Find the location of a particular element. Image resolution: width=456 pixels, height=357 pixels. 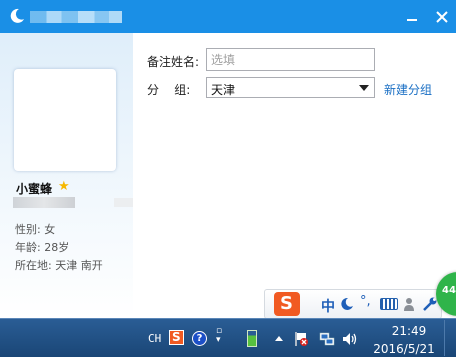

nickname: 小蜜蜂 is located at coordinates (34, 189).